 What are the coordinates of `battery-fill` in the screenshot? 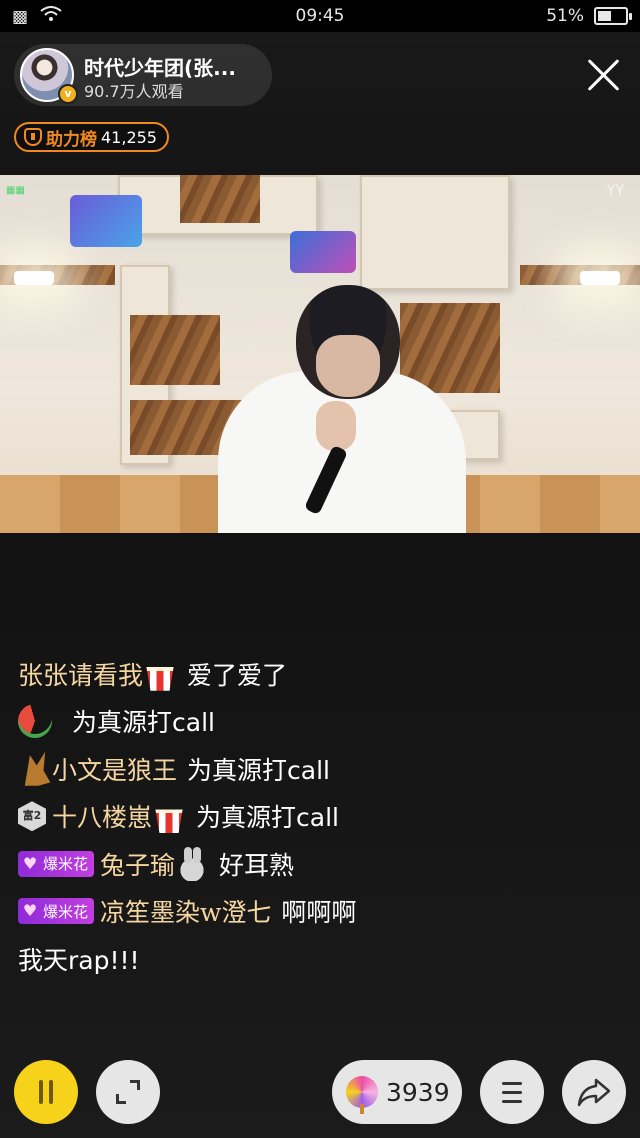 It's located at (605, 16).